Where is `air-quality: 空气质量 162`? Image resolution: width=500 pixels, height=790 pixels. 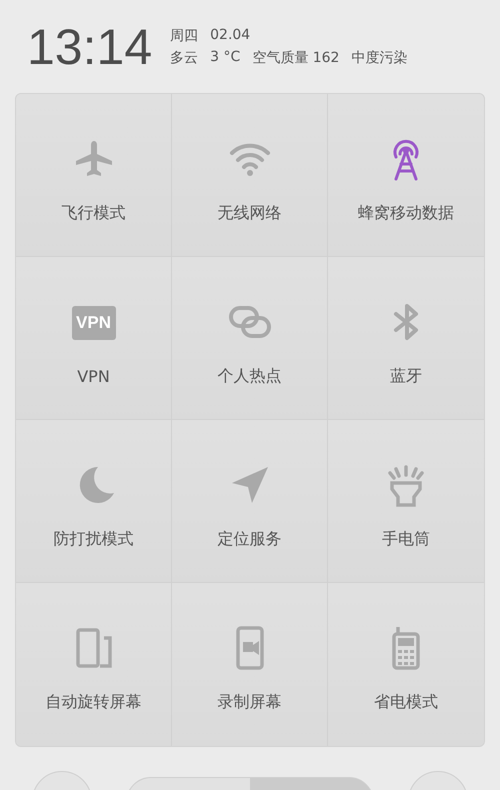
air-quality: 空气质量 162 is located at coordinates (296, 57).